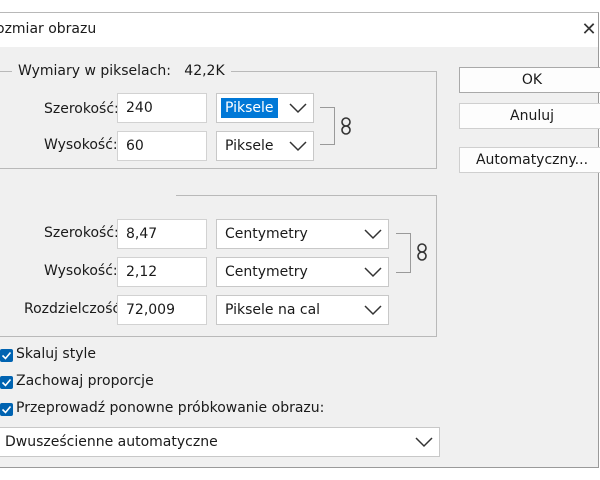 Image resolution: width=600 pixels, height=480 pixels. Describe the element at coordinates (327, 126) in the screenshot. I see `pixel-constrain-bracket` at that location.